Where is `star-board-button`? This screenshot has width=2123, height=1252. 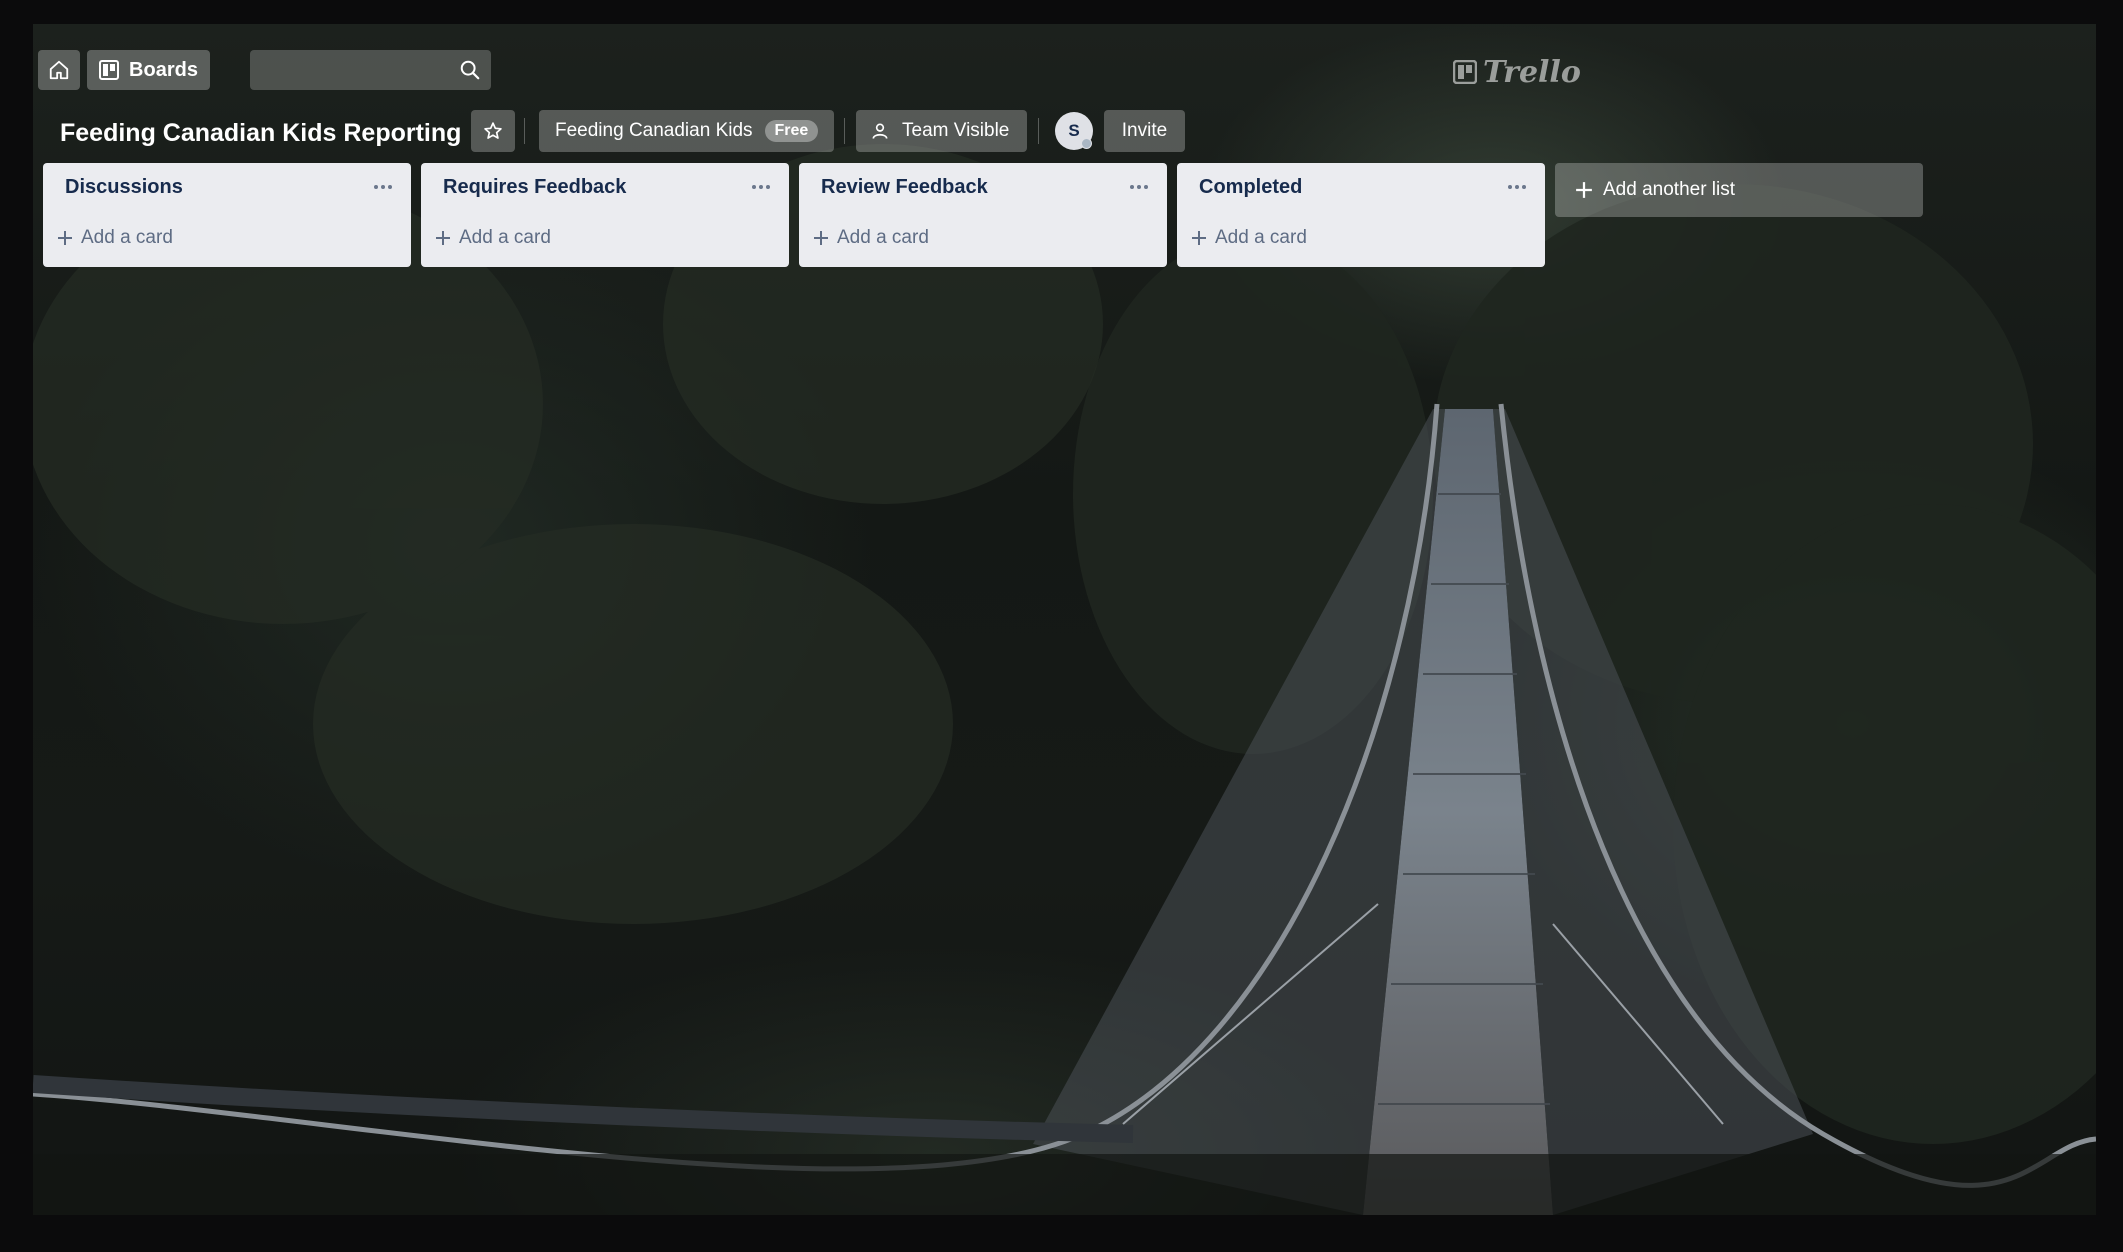 star-board-button is located at coordinates (493, 131).